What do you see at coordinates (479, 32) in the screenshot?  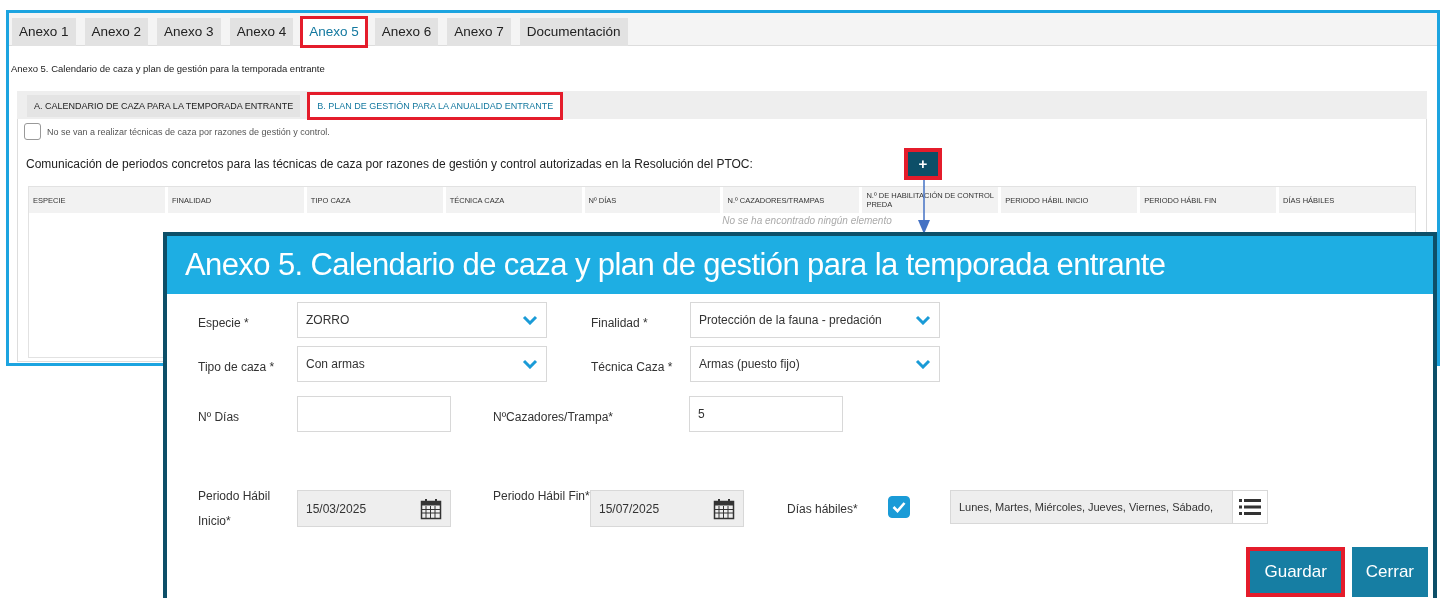 I see `tab: Anexo 7` at bounding box center [479, 32].